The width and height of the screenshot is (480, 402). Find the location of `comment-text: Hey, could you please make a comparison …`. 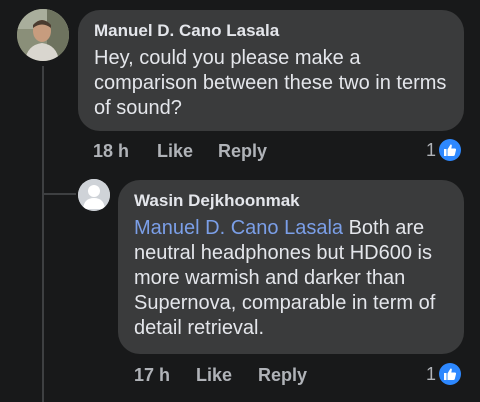

comment-text: Hey, could you please make a comparison … is located at coordinates (270, 83).